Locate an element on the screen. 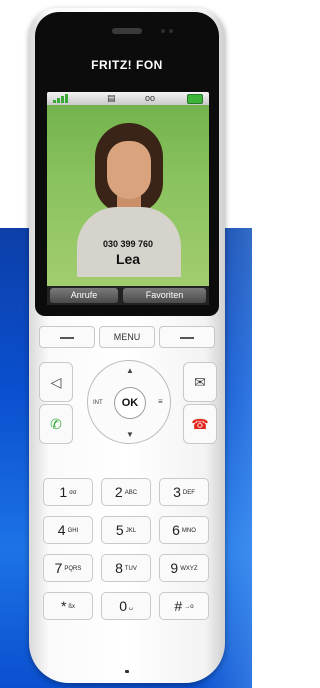 This screenshot has height=688, width=320. list-label: ≡ is located at coordinates (160, 401).